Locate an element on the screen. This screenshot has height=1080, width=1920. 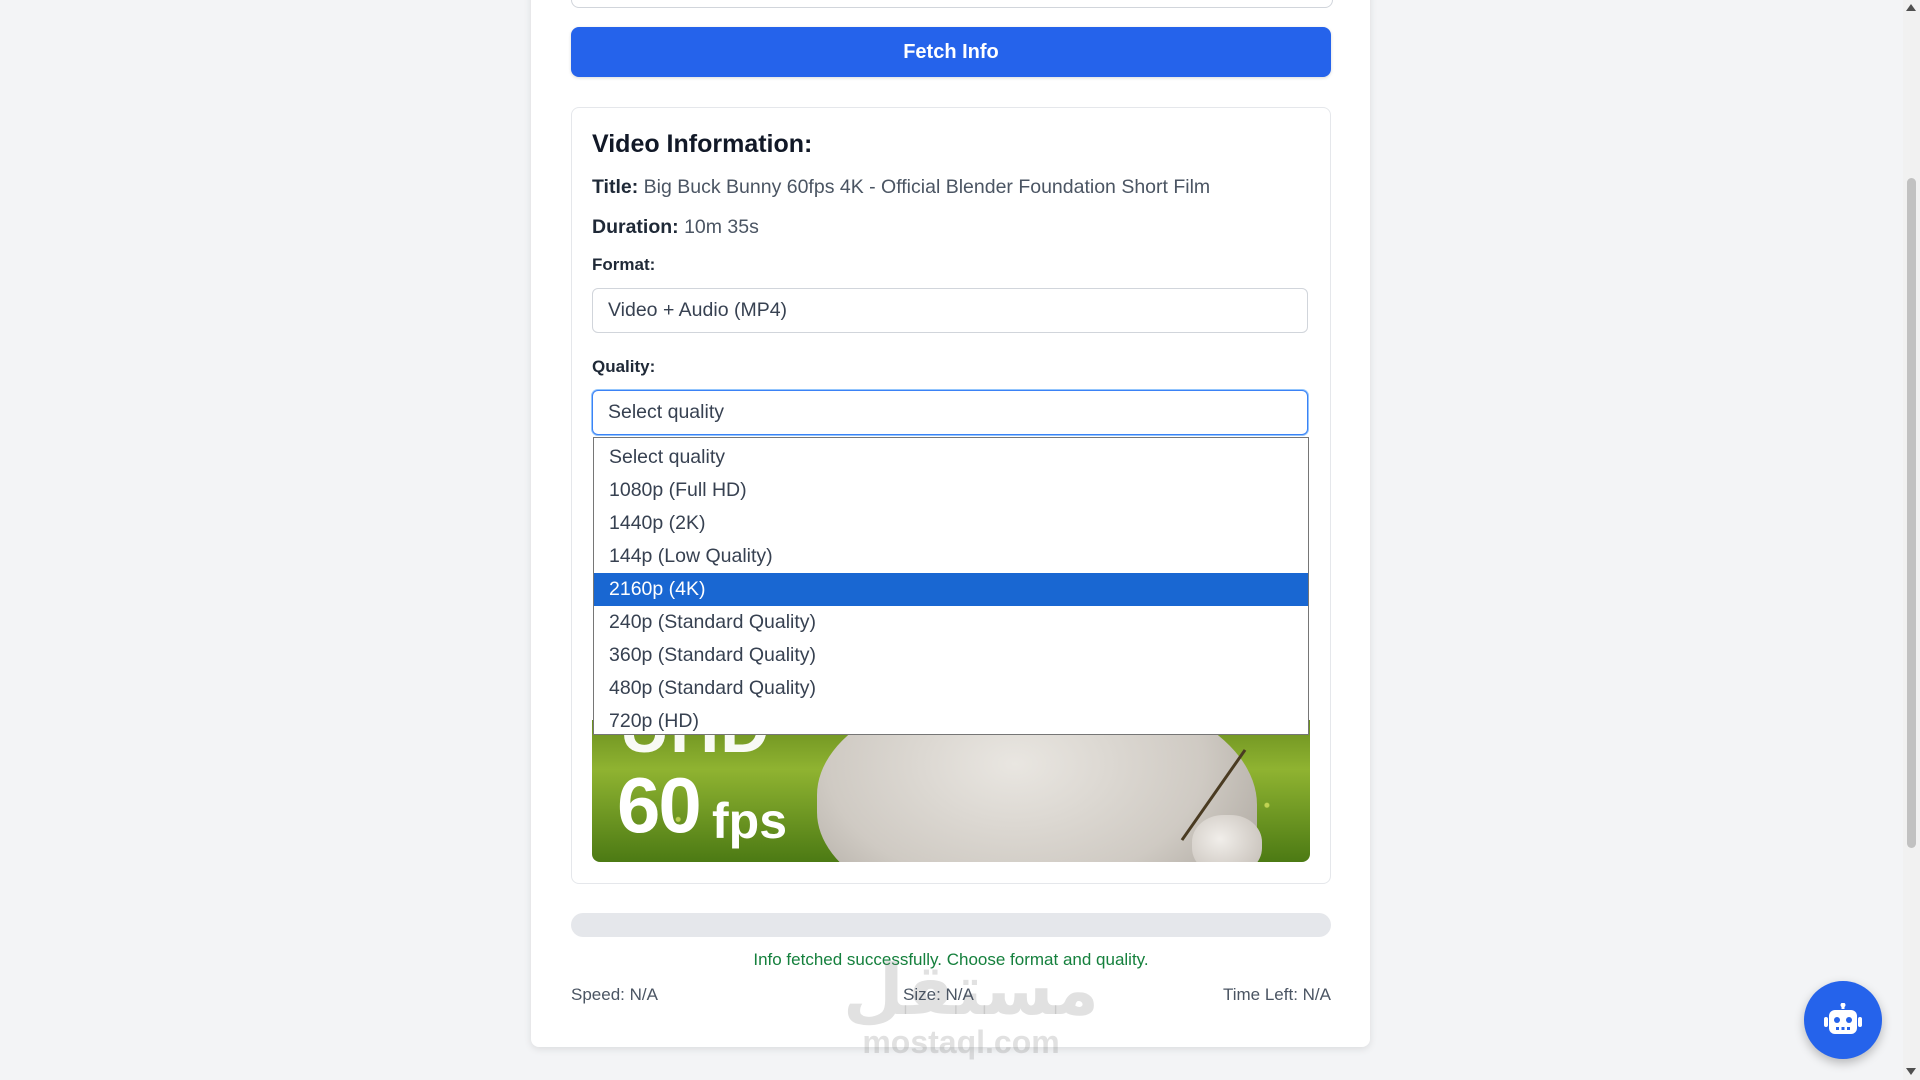
robot-icon is located at coordinates (1843, 1018).